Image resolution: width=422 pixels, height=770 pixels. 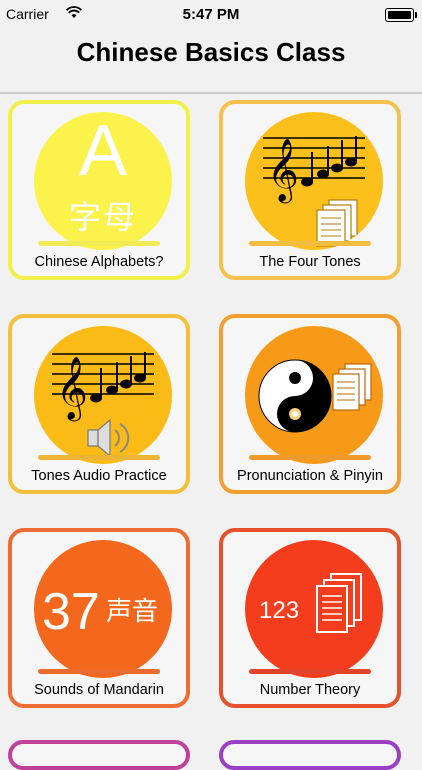 I want to click on tile-circle: A 字母, so click(x=103, y=181).